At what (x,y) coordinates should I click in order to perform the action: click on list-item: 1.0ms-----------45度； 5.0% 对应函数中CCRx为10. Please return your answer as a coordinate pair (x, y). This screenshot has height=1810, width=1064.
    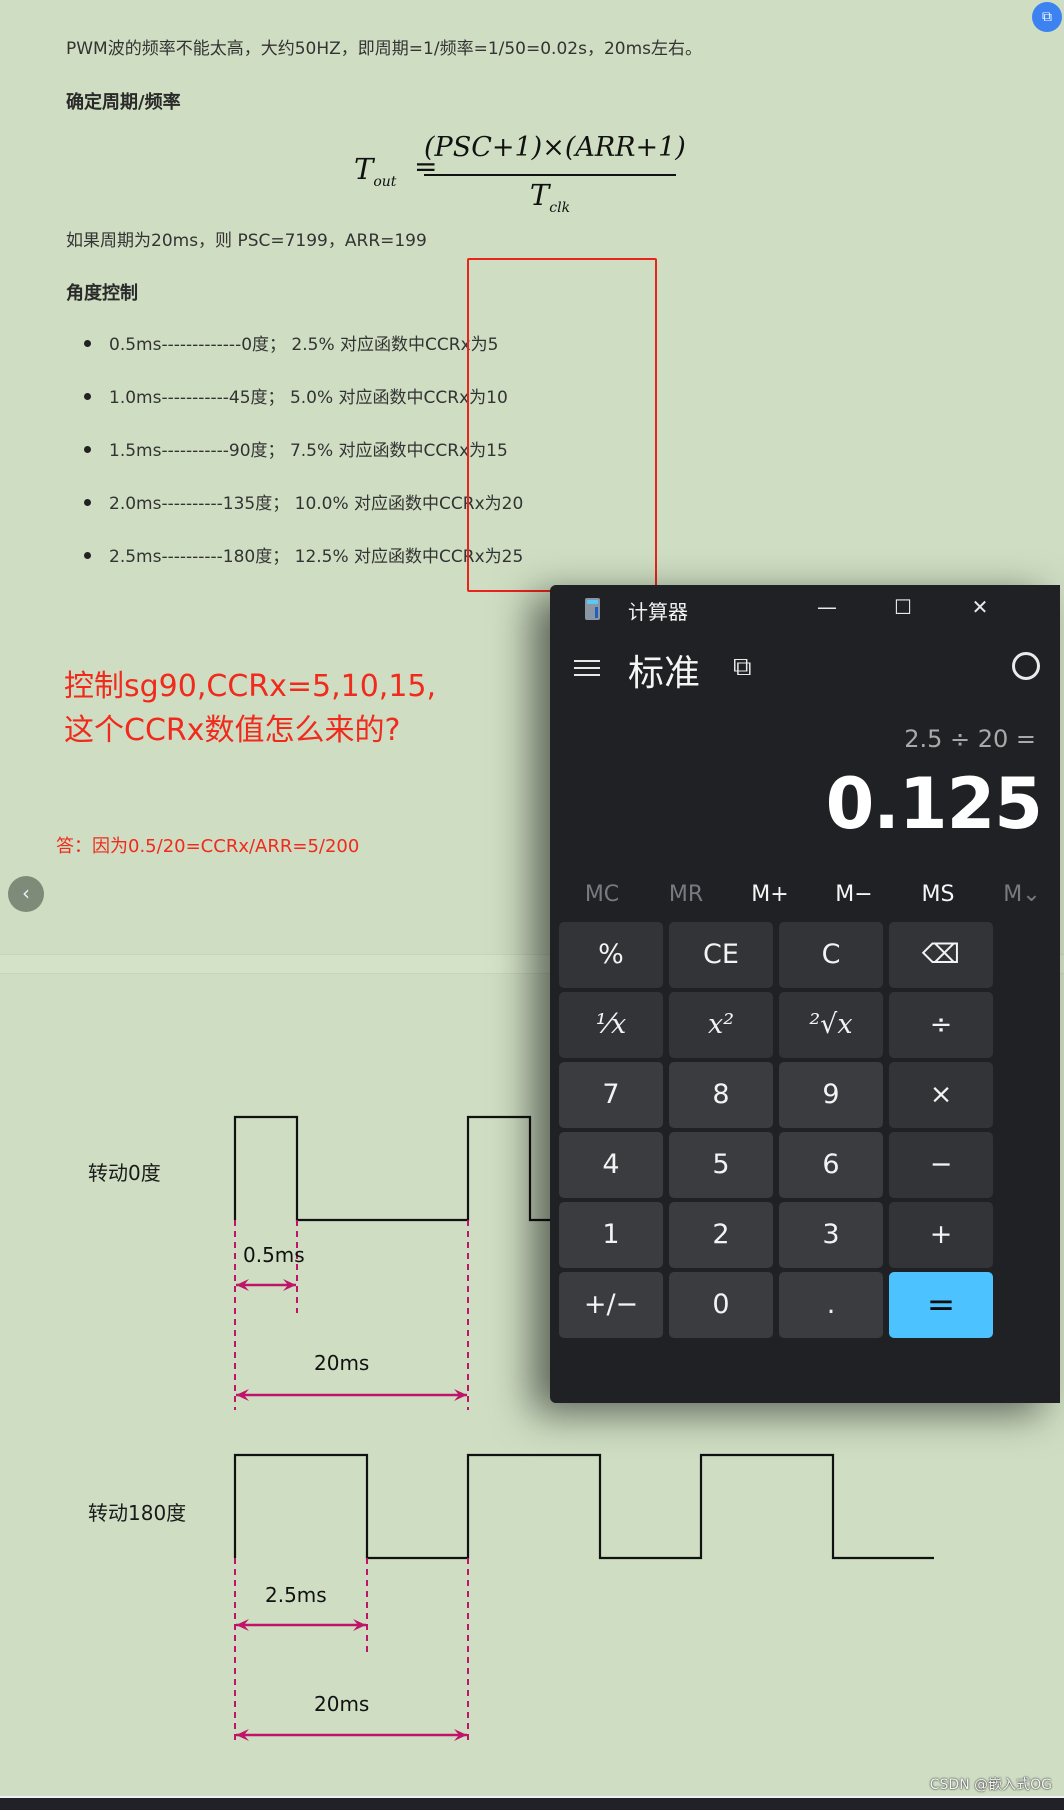
    Looking at the image, I should click on (296, 395).